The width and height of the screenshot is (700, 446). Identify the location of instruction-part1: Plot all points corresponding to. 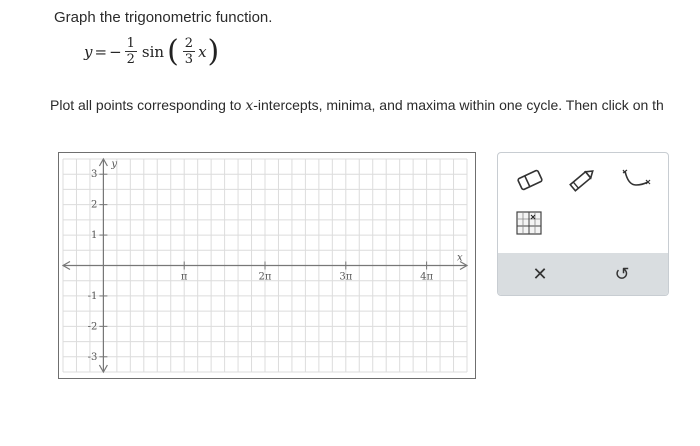
(148, 105).